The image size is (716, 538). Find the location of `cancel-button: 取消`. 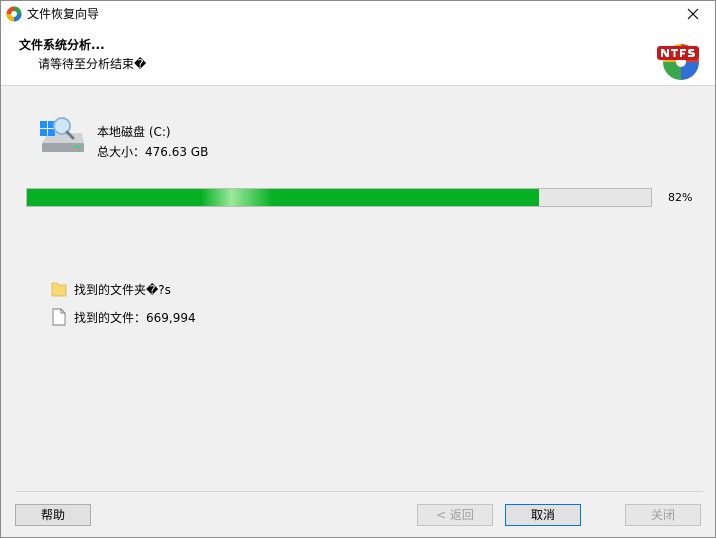

cancel-button: 取消 is located at coordinates (543, 515).